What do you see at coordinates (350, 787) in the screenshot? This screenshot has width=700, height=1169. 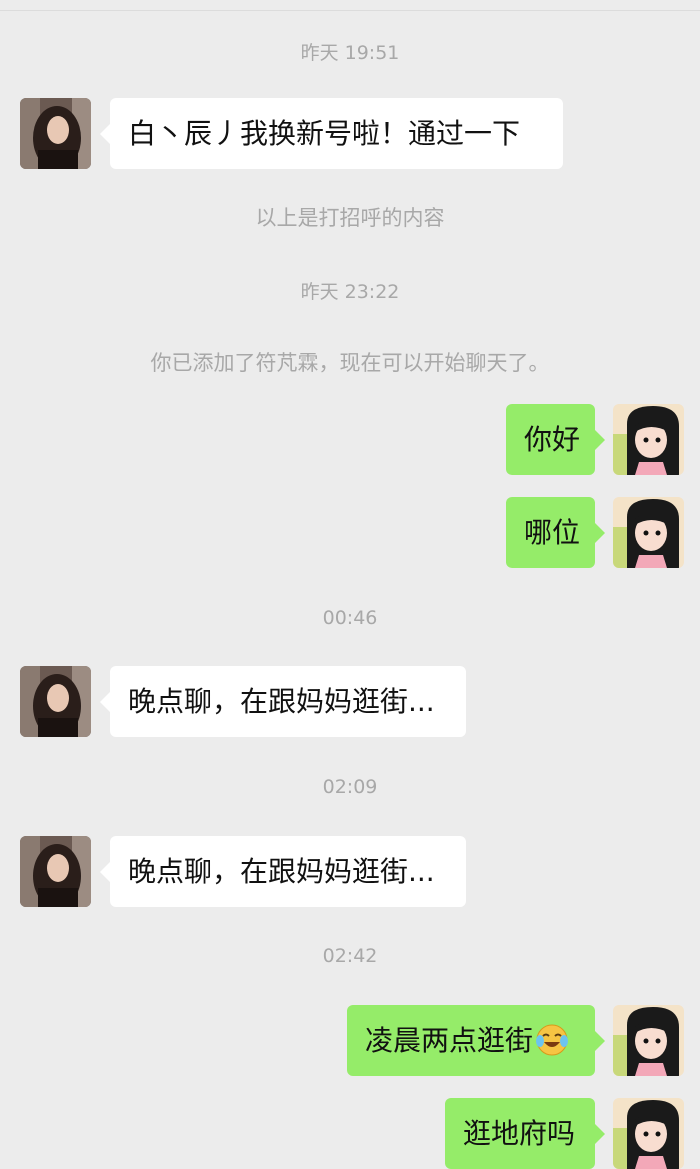 I see `timestamp: 02:09` at bounding box center [350, 787].